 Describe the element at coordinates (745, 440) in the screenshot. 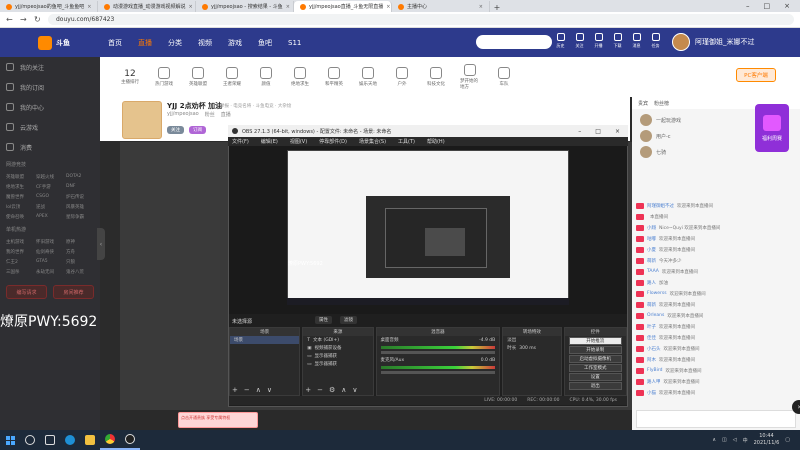

I see `ime-indicator: 中` at that location.